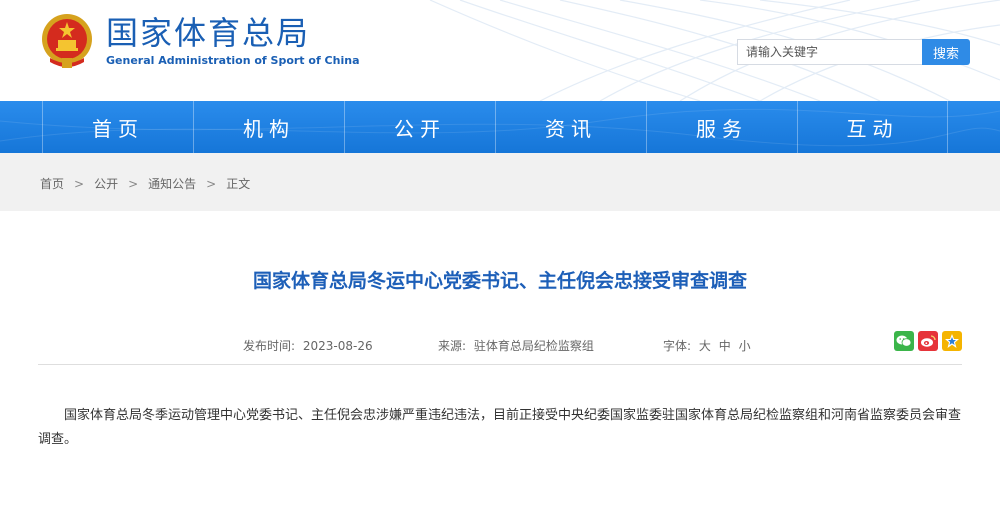 This screenshot has height=509, width=1000. Describe the element at coordinates (172, 183) in the screenshot. I see `breadcrumb-notices: 通知公告` at that location.